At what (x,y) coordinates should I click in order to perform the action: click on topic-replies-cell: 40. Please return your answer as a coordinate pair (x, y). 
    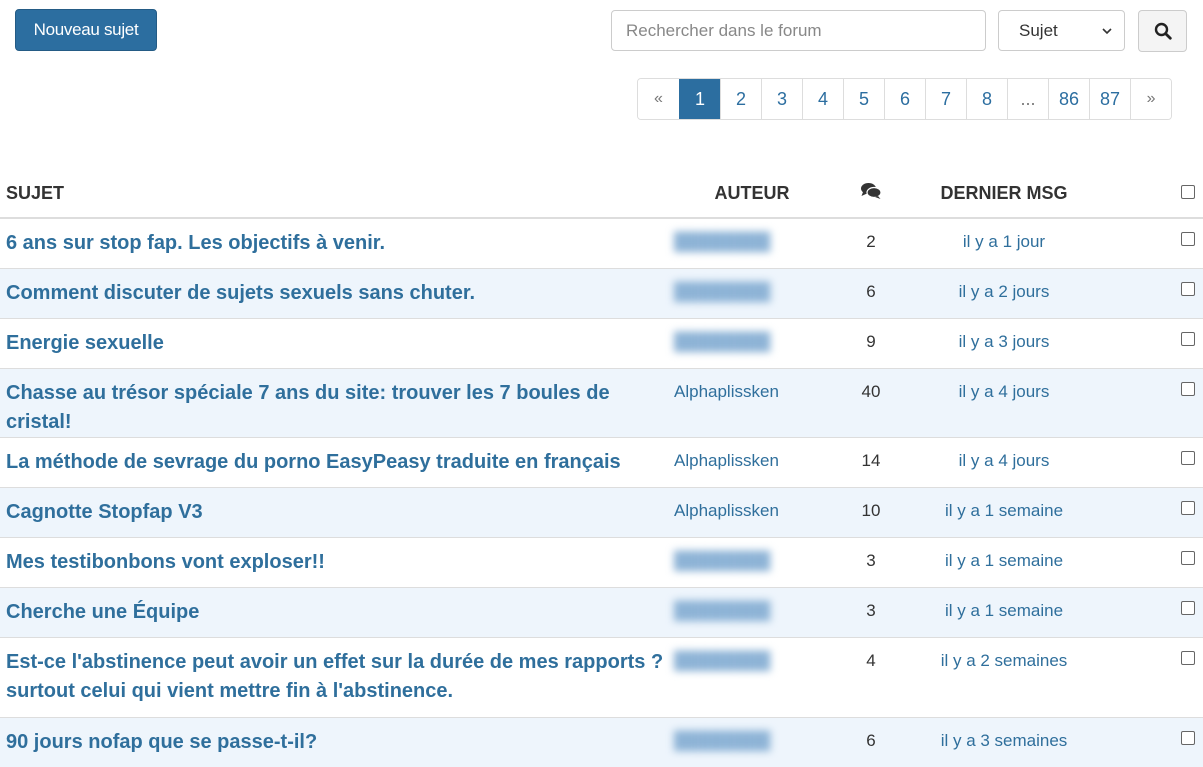
    Looking at the image, I should click on (871, 402).